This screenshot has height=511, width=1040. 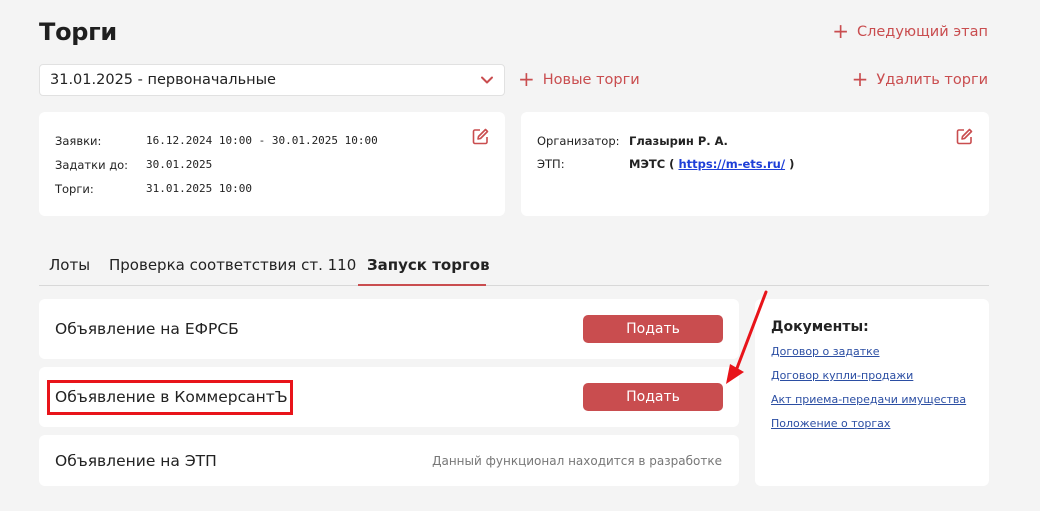 I want to click on etp-value: МЭТС ( https://m-ets.ru/ ), so click(x=711, y=164).